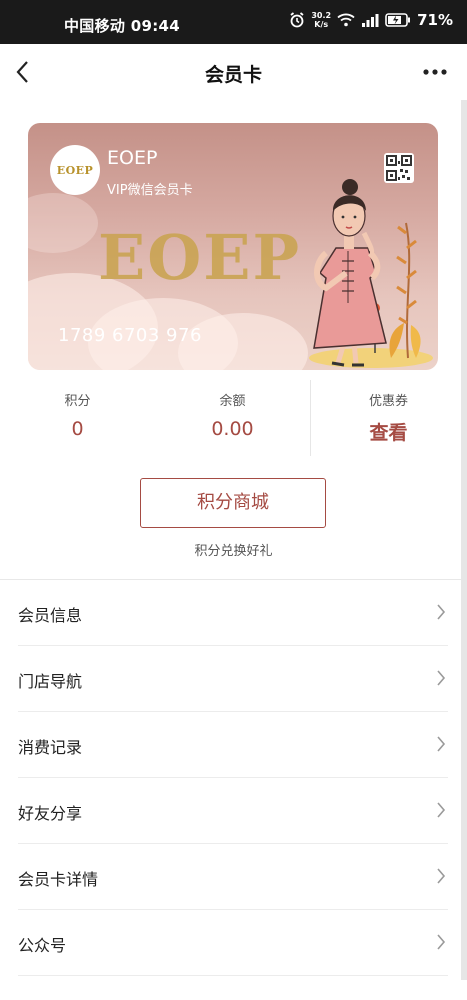  What do you see at coordinates (388, 431) in the screenshot?
I see `coupon-view-link: 查看` at bounding box center [388, 431].